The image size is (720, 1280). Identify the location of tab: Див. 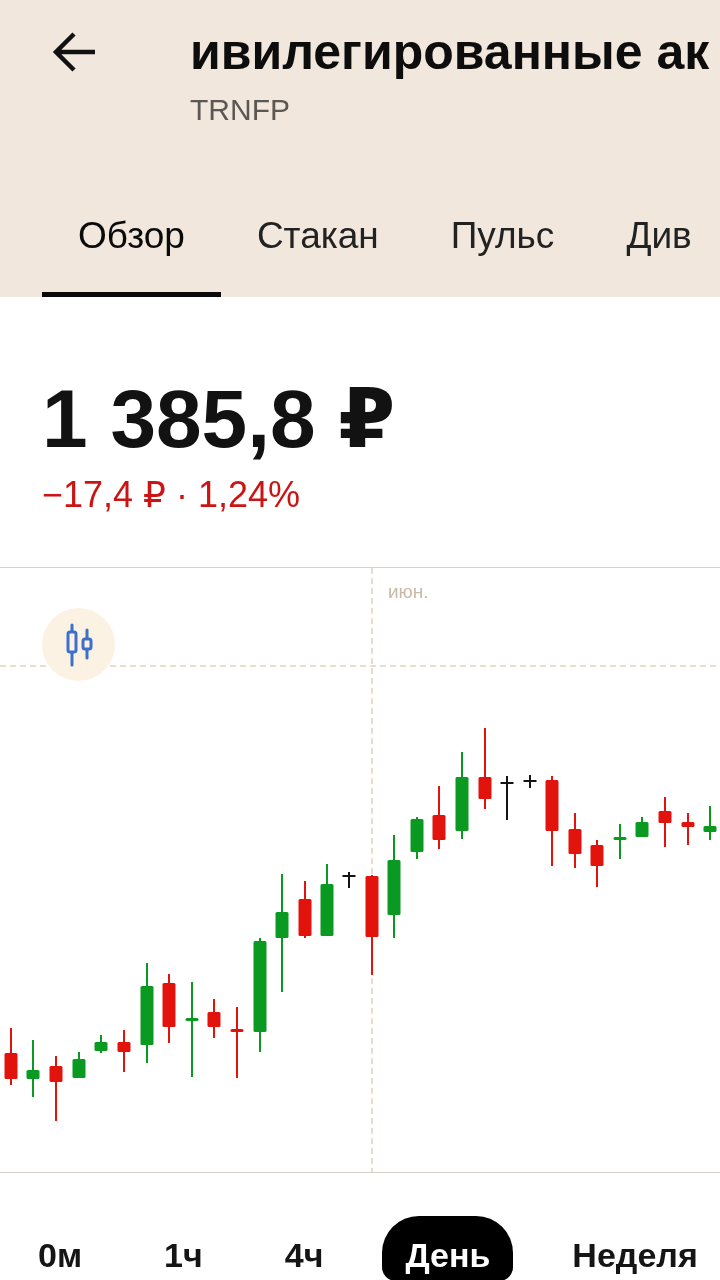
(641, 243).